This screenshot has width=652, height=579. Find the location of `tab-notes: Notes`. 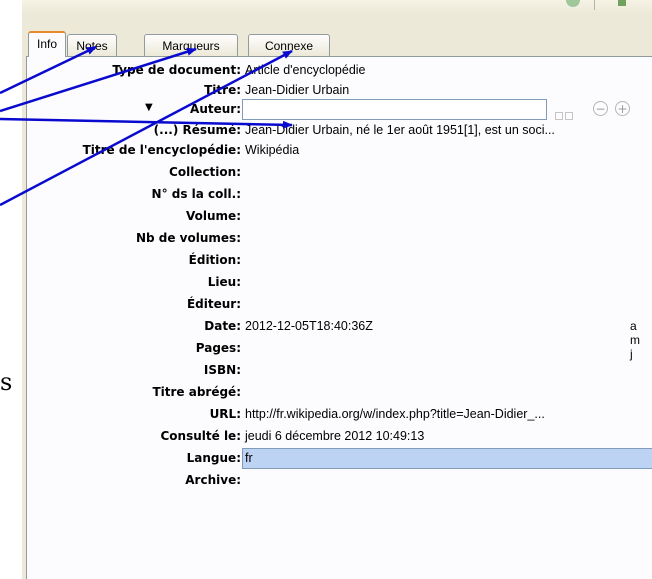

tab-notes: Notes is located at coordinates (92, 45).